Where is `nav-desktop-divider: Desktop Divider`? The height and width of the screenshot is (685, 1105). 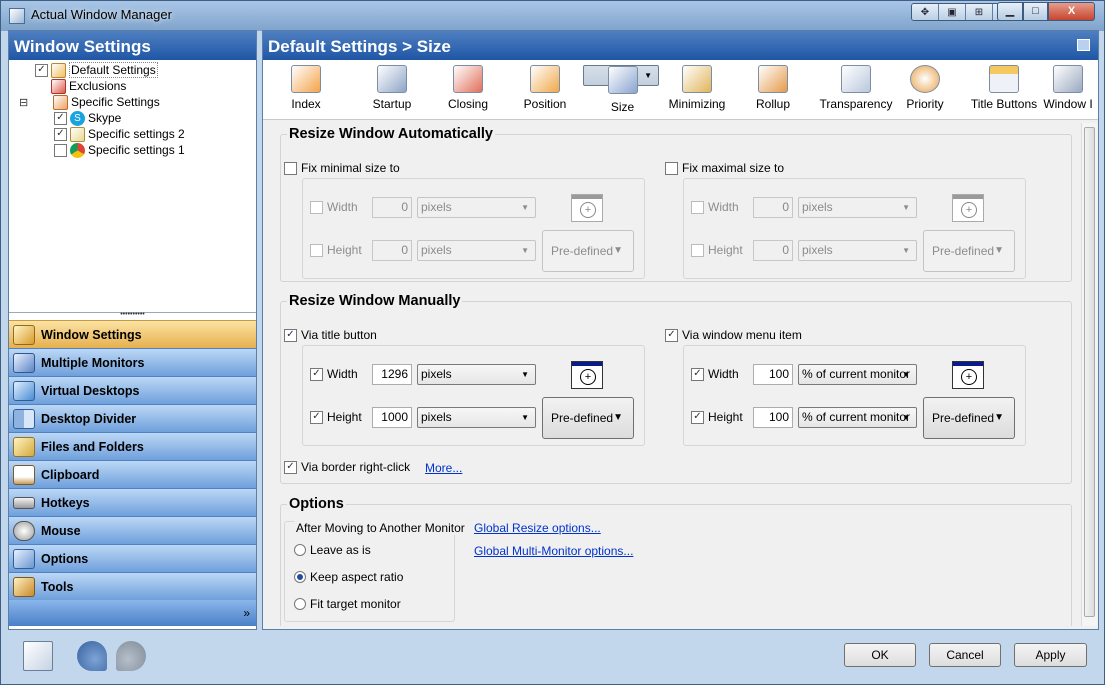 nav-desktop-divider: Desktop Divider is located at coordinates (132, 418).